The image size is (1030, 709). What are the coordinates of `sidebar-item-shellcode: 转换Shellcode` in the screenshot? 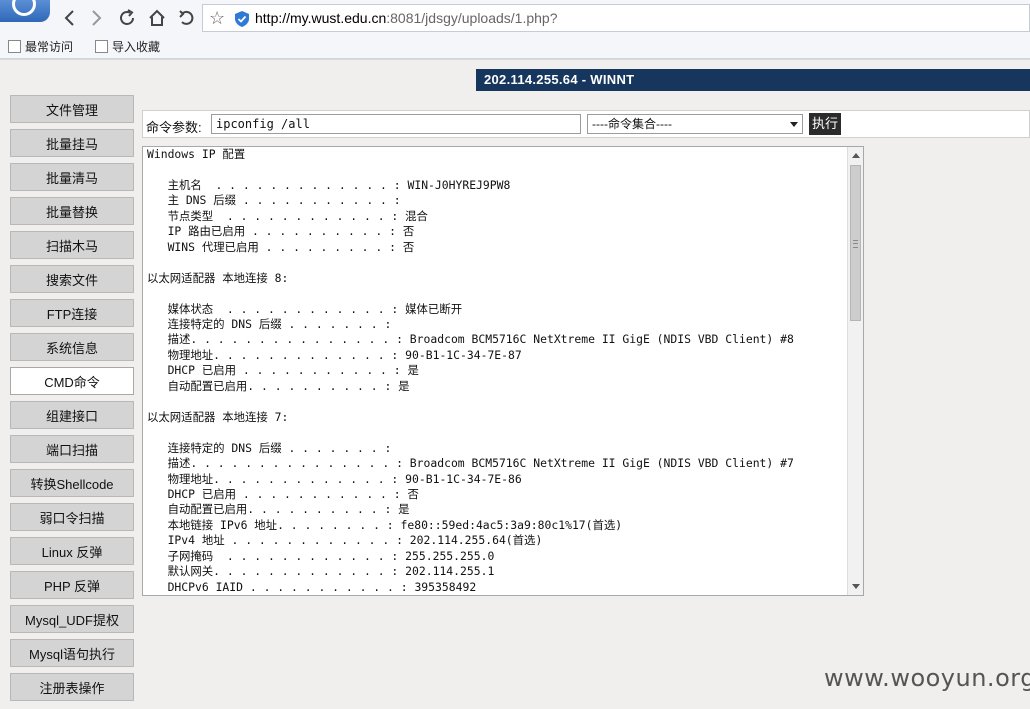 It's located at (72, 483).